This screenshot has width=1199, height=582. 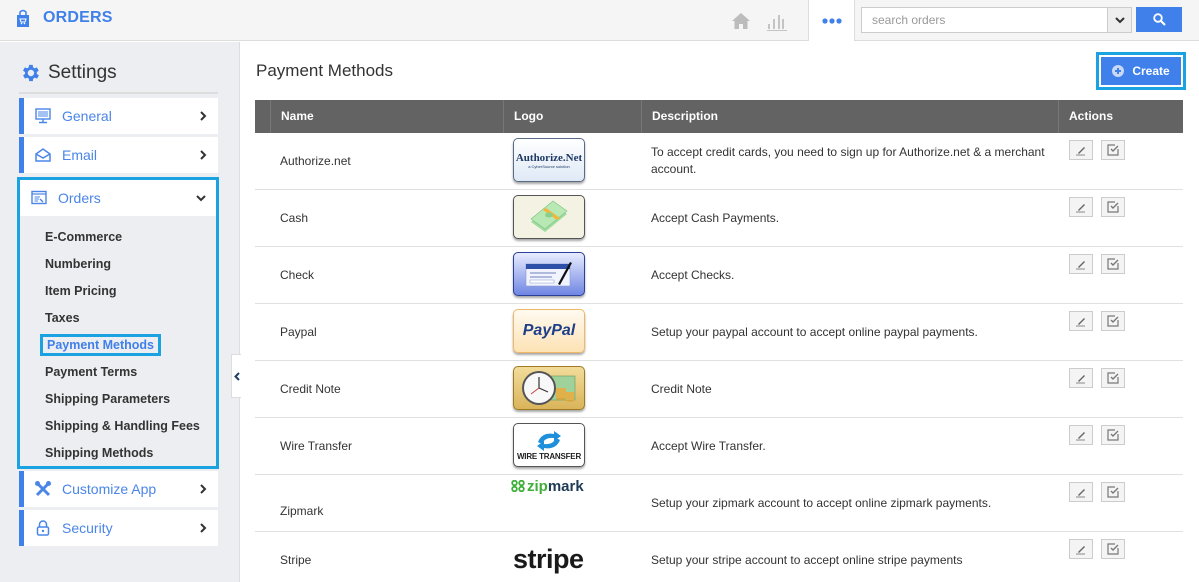 What do you see at coordinates (83, 237) in the screenshot?
I see `submenu-item-ecommerce: E-Commerce` at bounding box center [83, 237].